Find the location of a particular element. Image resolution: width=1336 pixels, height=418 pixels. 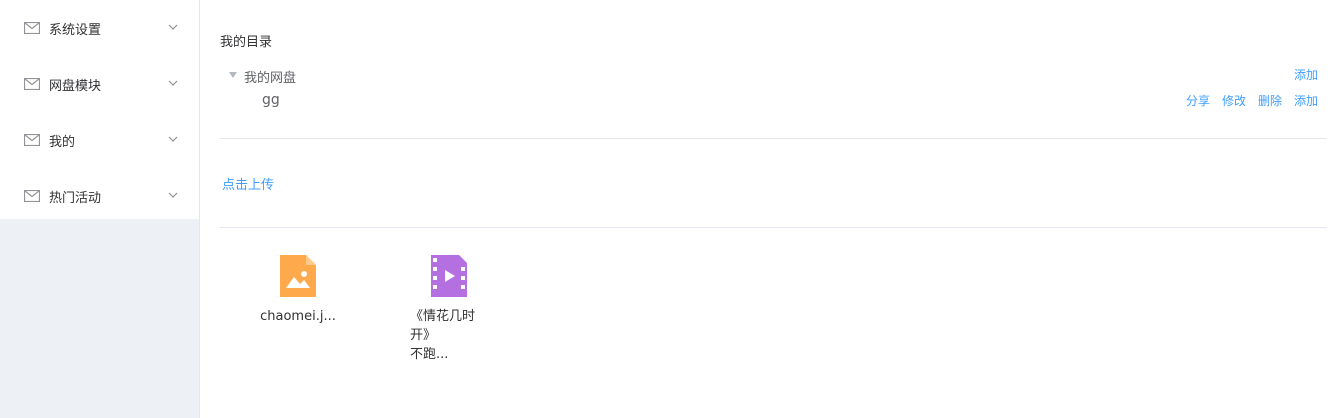

image-file-icon is located at coordinates (298, 276).